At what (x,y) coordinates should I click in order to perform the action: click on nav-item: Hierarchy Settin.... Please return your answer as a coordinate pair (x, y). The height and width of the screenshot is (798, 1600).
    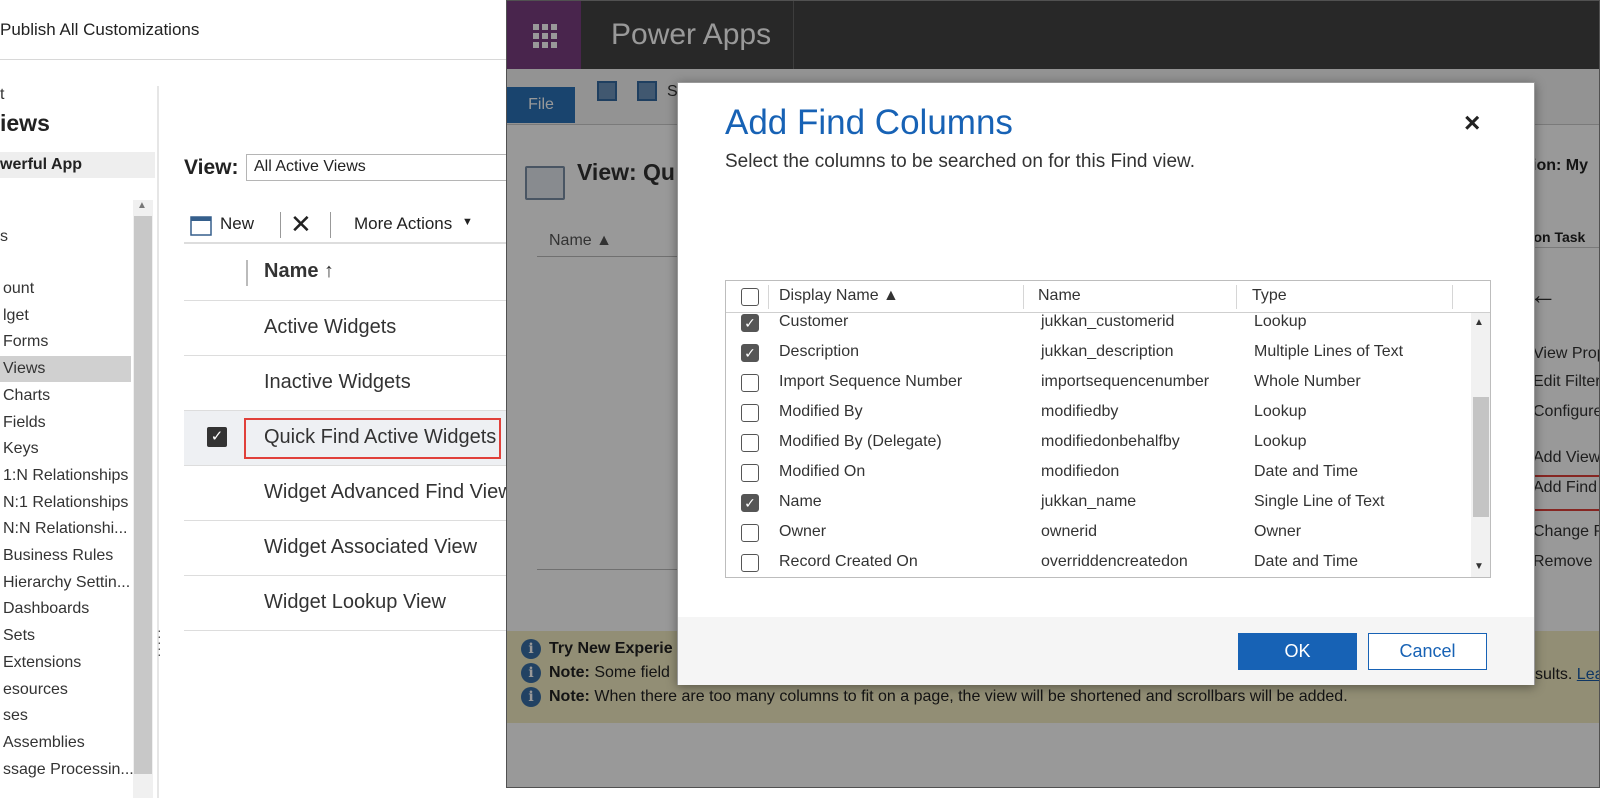
    Looking at the image, I should click on (65, 583).